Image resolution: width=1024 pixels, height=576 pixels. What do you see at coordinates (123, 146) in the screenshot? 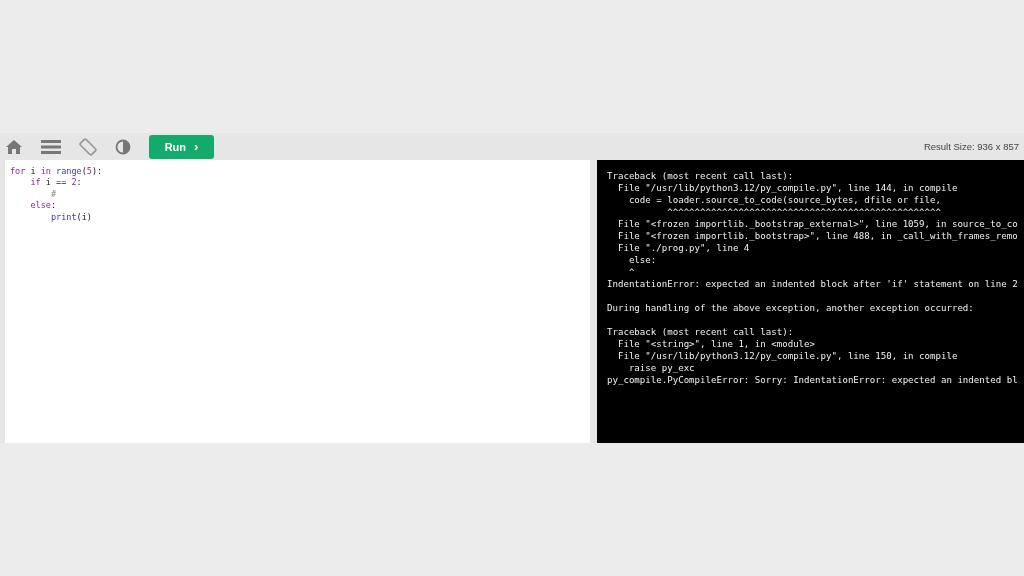
I see `contrast-icon` at bounding box center [123, 146].